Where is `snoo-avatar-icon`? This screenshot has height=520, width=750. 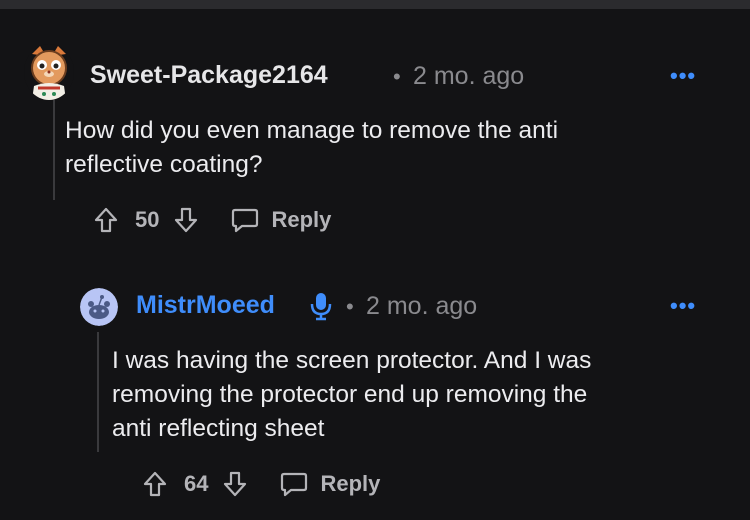 snoo-avatar-icon is located at coordinates (99, 307).